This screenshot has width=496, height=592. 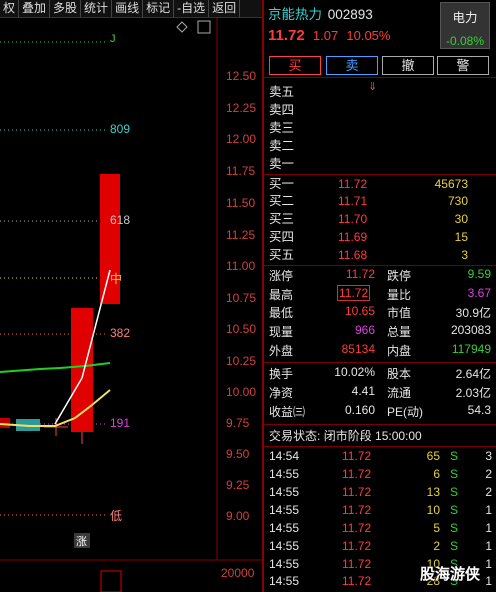 I want to click on stat-outer-volume: 85134, so click(x=358, y=349).